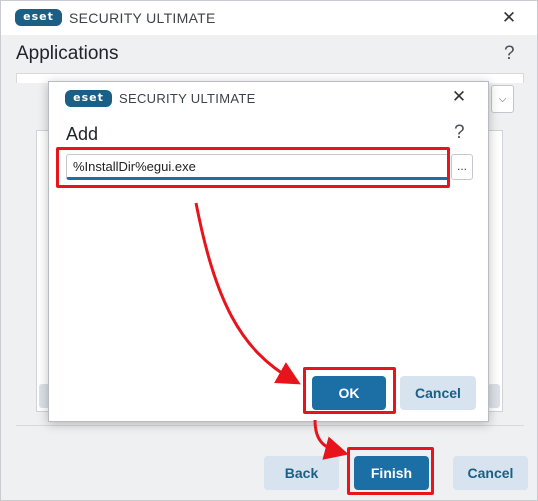 The image size is (538, 501). I want to click on back-button: Back, so click(301, 473).